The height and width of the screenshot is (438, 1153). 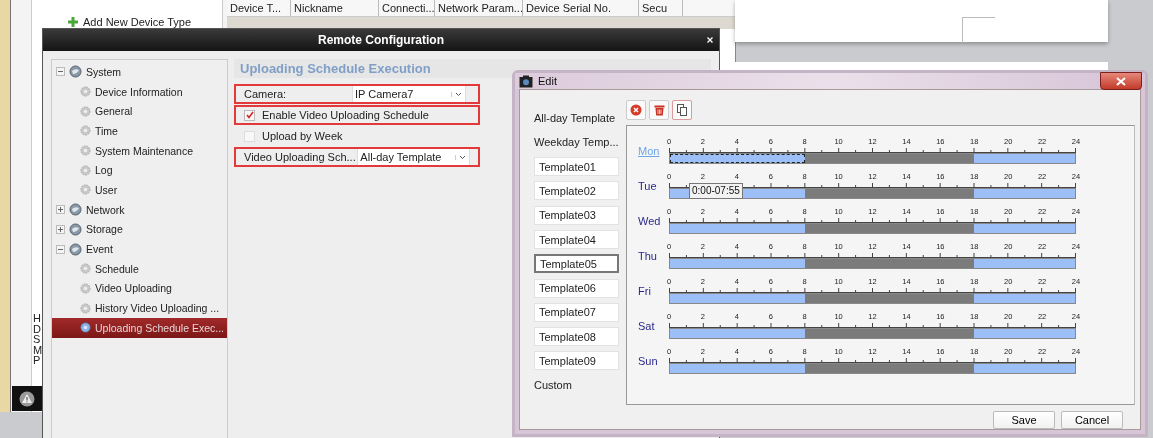 I want to click on tree-item: Schedule, so click(x=139, y=268).